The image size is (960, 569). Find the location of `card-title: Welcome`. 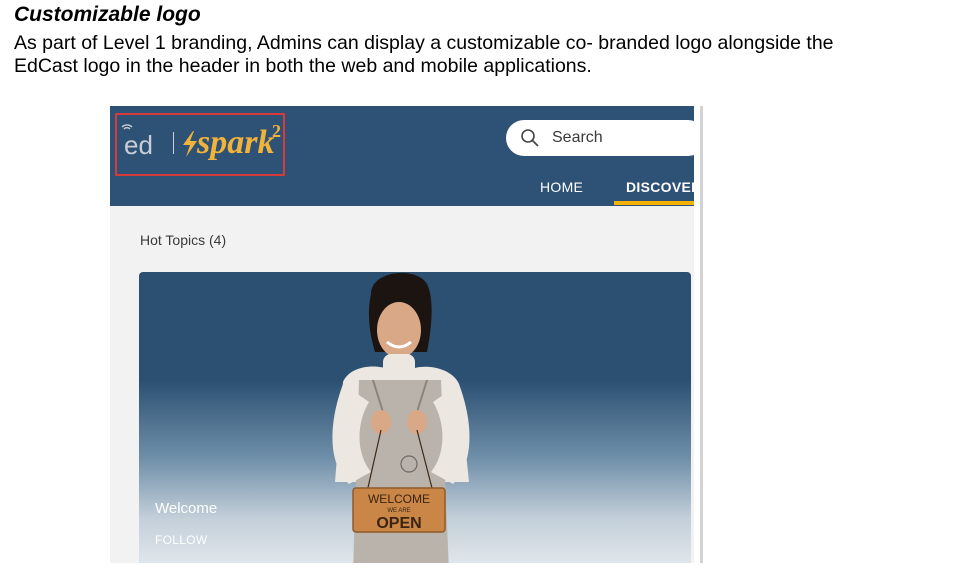

card-title: Welcome is located at coordinates (186, 508).